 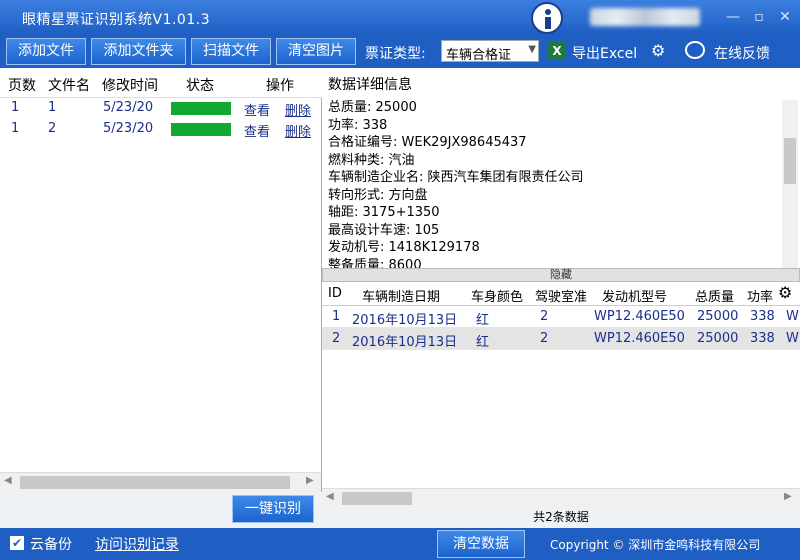 What do you see at coordinates (456, 177) in the screenshot?
I see `detail-line: 车辆制造企业名: 陕西汽车集团有限责任公司` at bounding box center [456, 177].